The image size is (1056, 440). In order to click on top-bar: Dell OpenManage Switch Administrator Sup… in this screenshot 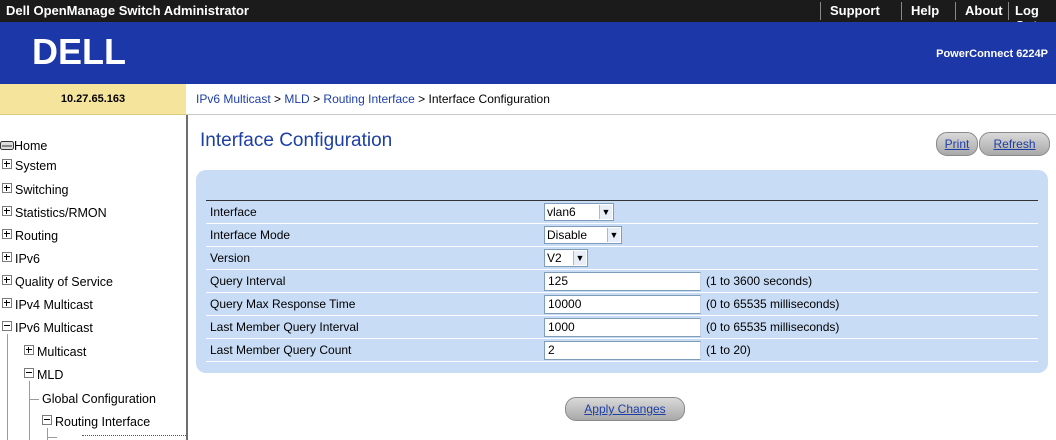, I will do `click(528, 16)`.